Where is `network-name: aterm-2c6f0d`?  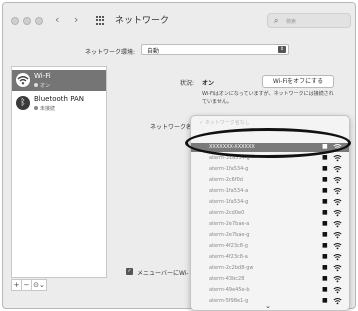 network-name: aterm-2c6f0d is located at coordinates (226, 180).